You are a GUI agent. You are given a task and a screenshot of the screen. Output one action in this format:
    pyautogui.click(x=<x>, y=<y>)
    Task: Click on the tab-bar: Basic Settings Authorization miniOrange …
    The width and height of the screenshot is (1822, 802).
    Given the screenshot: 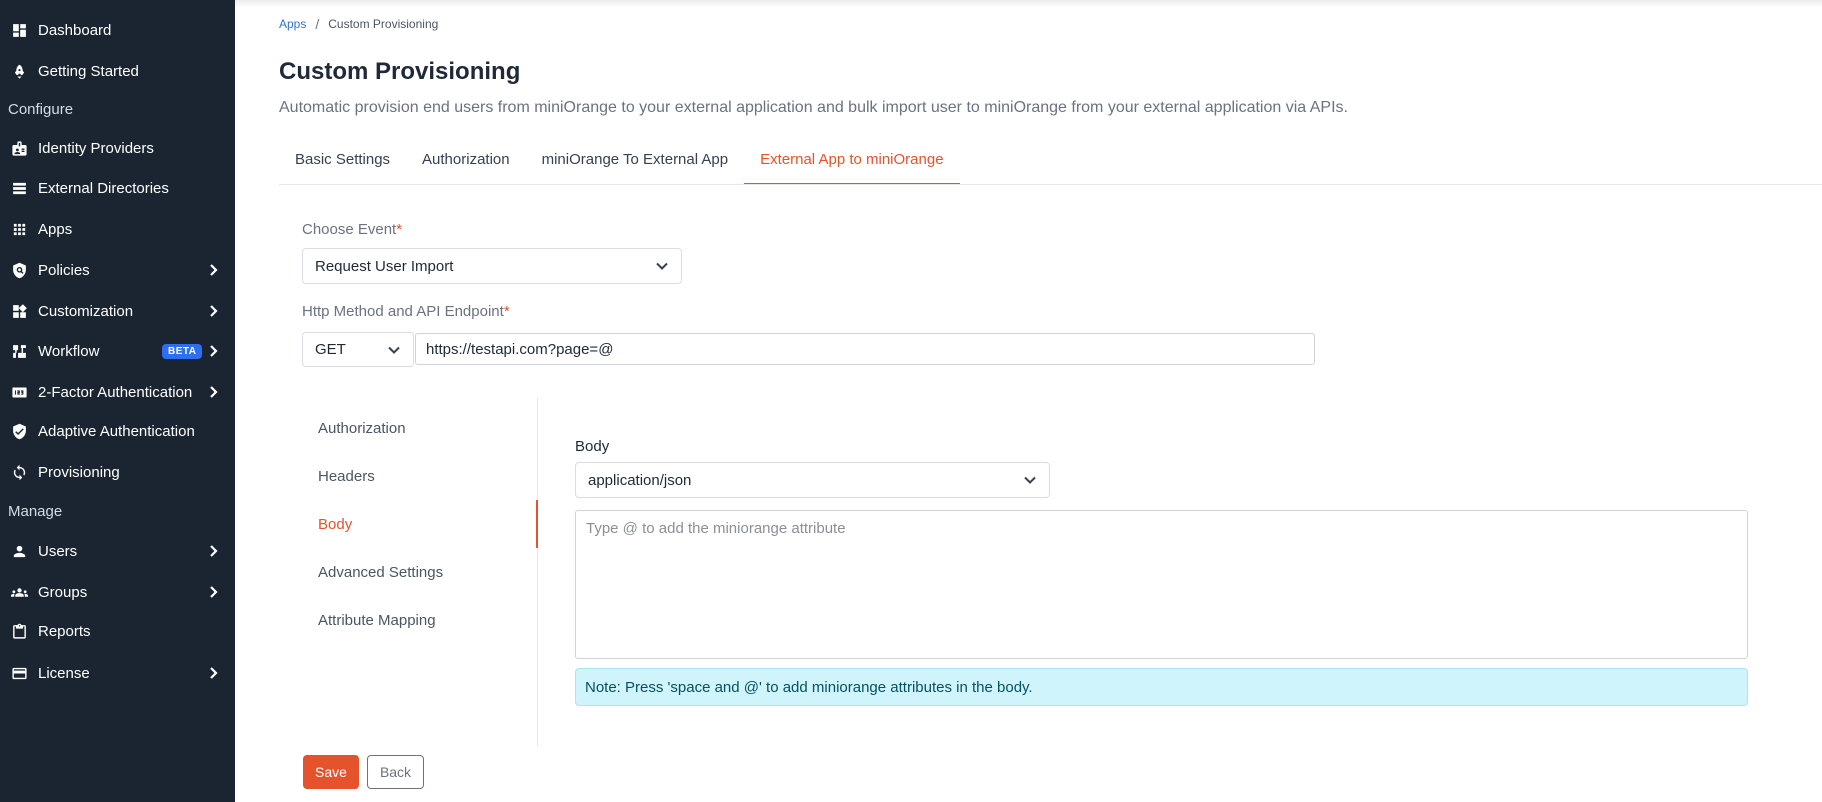 What is the action you would take?
    pyautogui.click(x=619, y=164)
    